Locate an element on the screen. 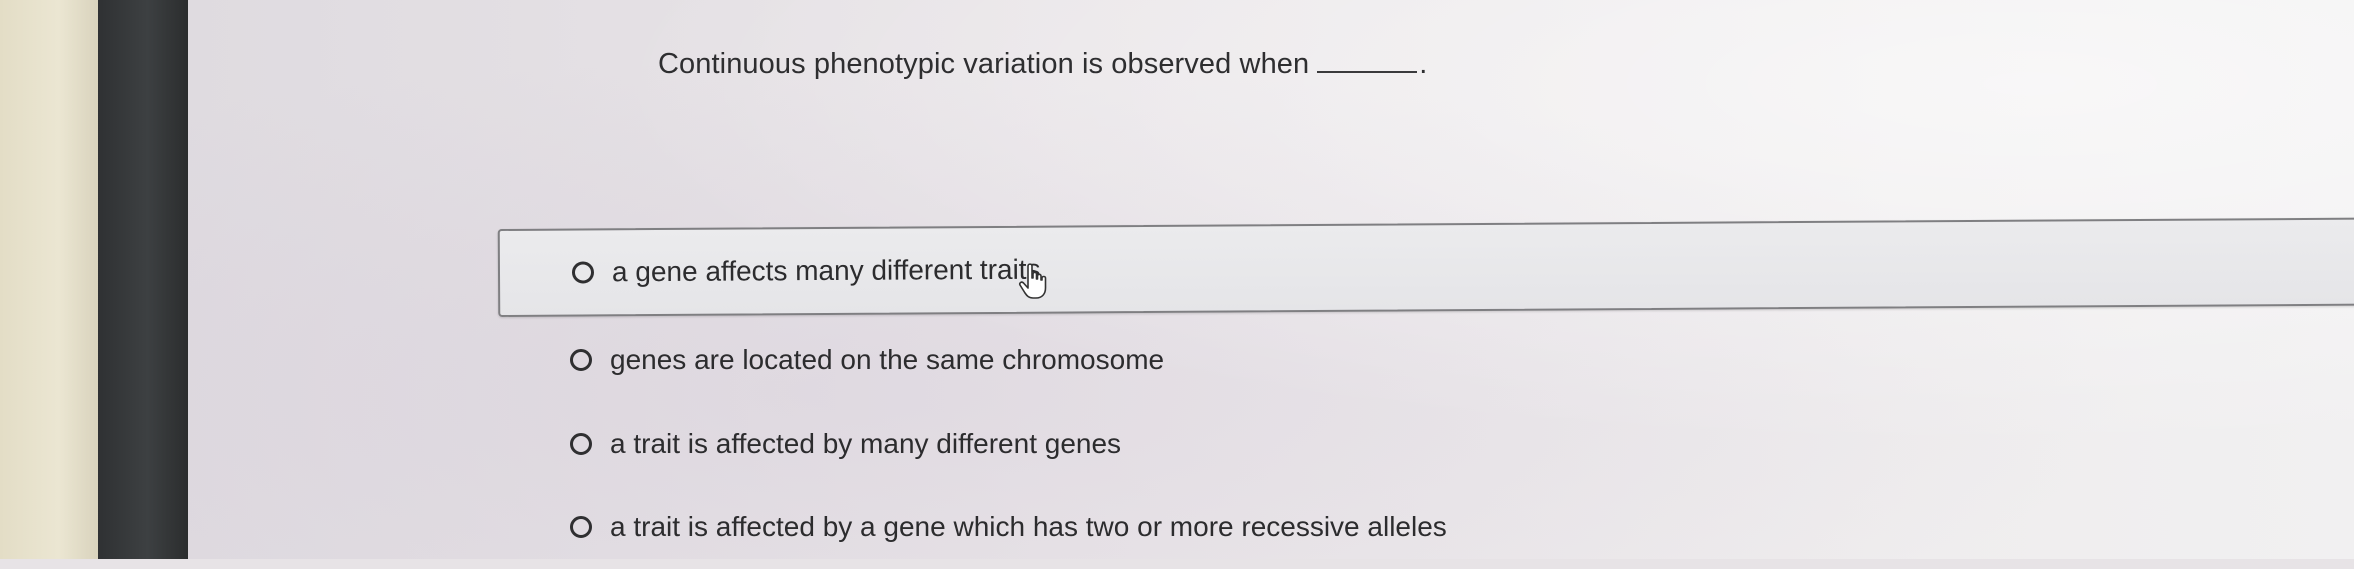  hand-pointer-icon is located at coordinates (1032, 281).